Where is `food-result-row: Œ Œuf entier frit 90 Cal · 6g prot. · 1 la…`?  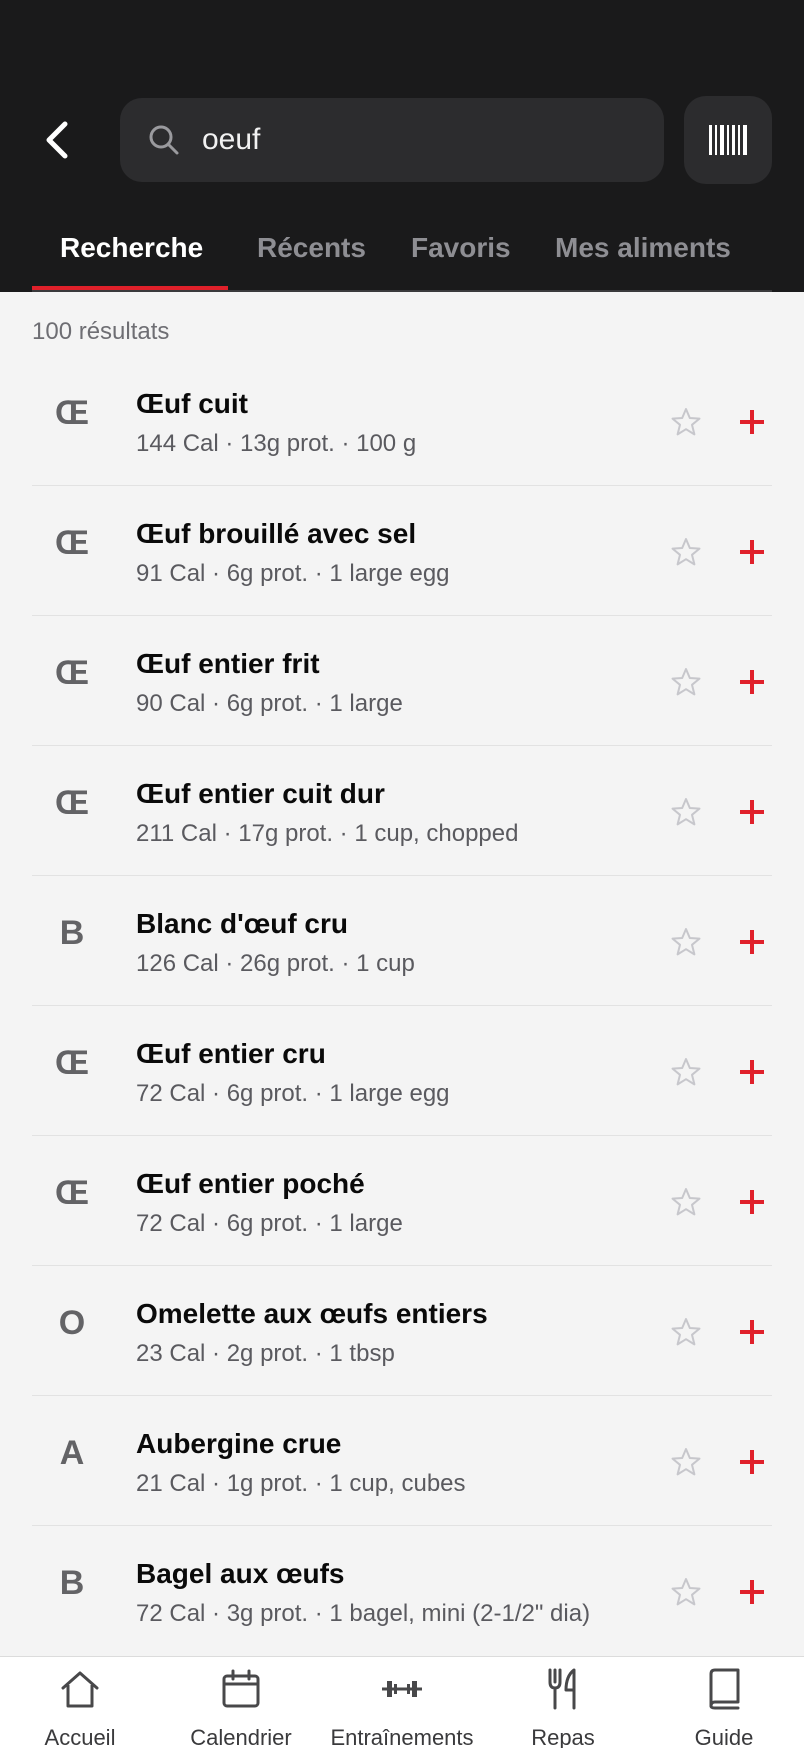
food-result-row: Œ Œuf entier frit 90 Cal · 6g prot. · 1 la… is located at coordinates (402, 681).